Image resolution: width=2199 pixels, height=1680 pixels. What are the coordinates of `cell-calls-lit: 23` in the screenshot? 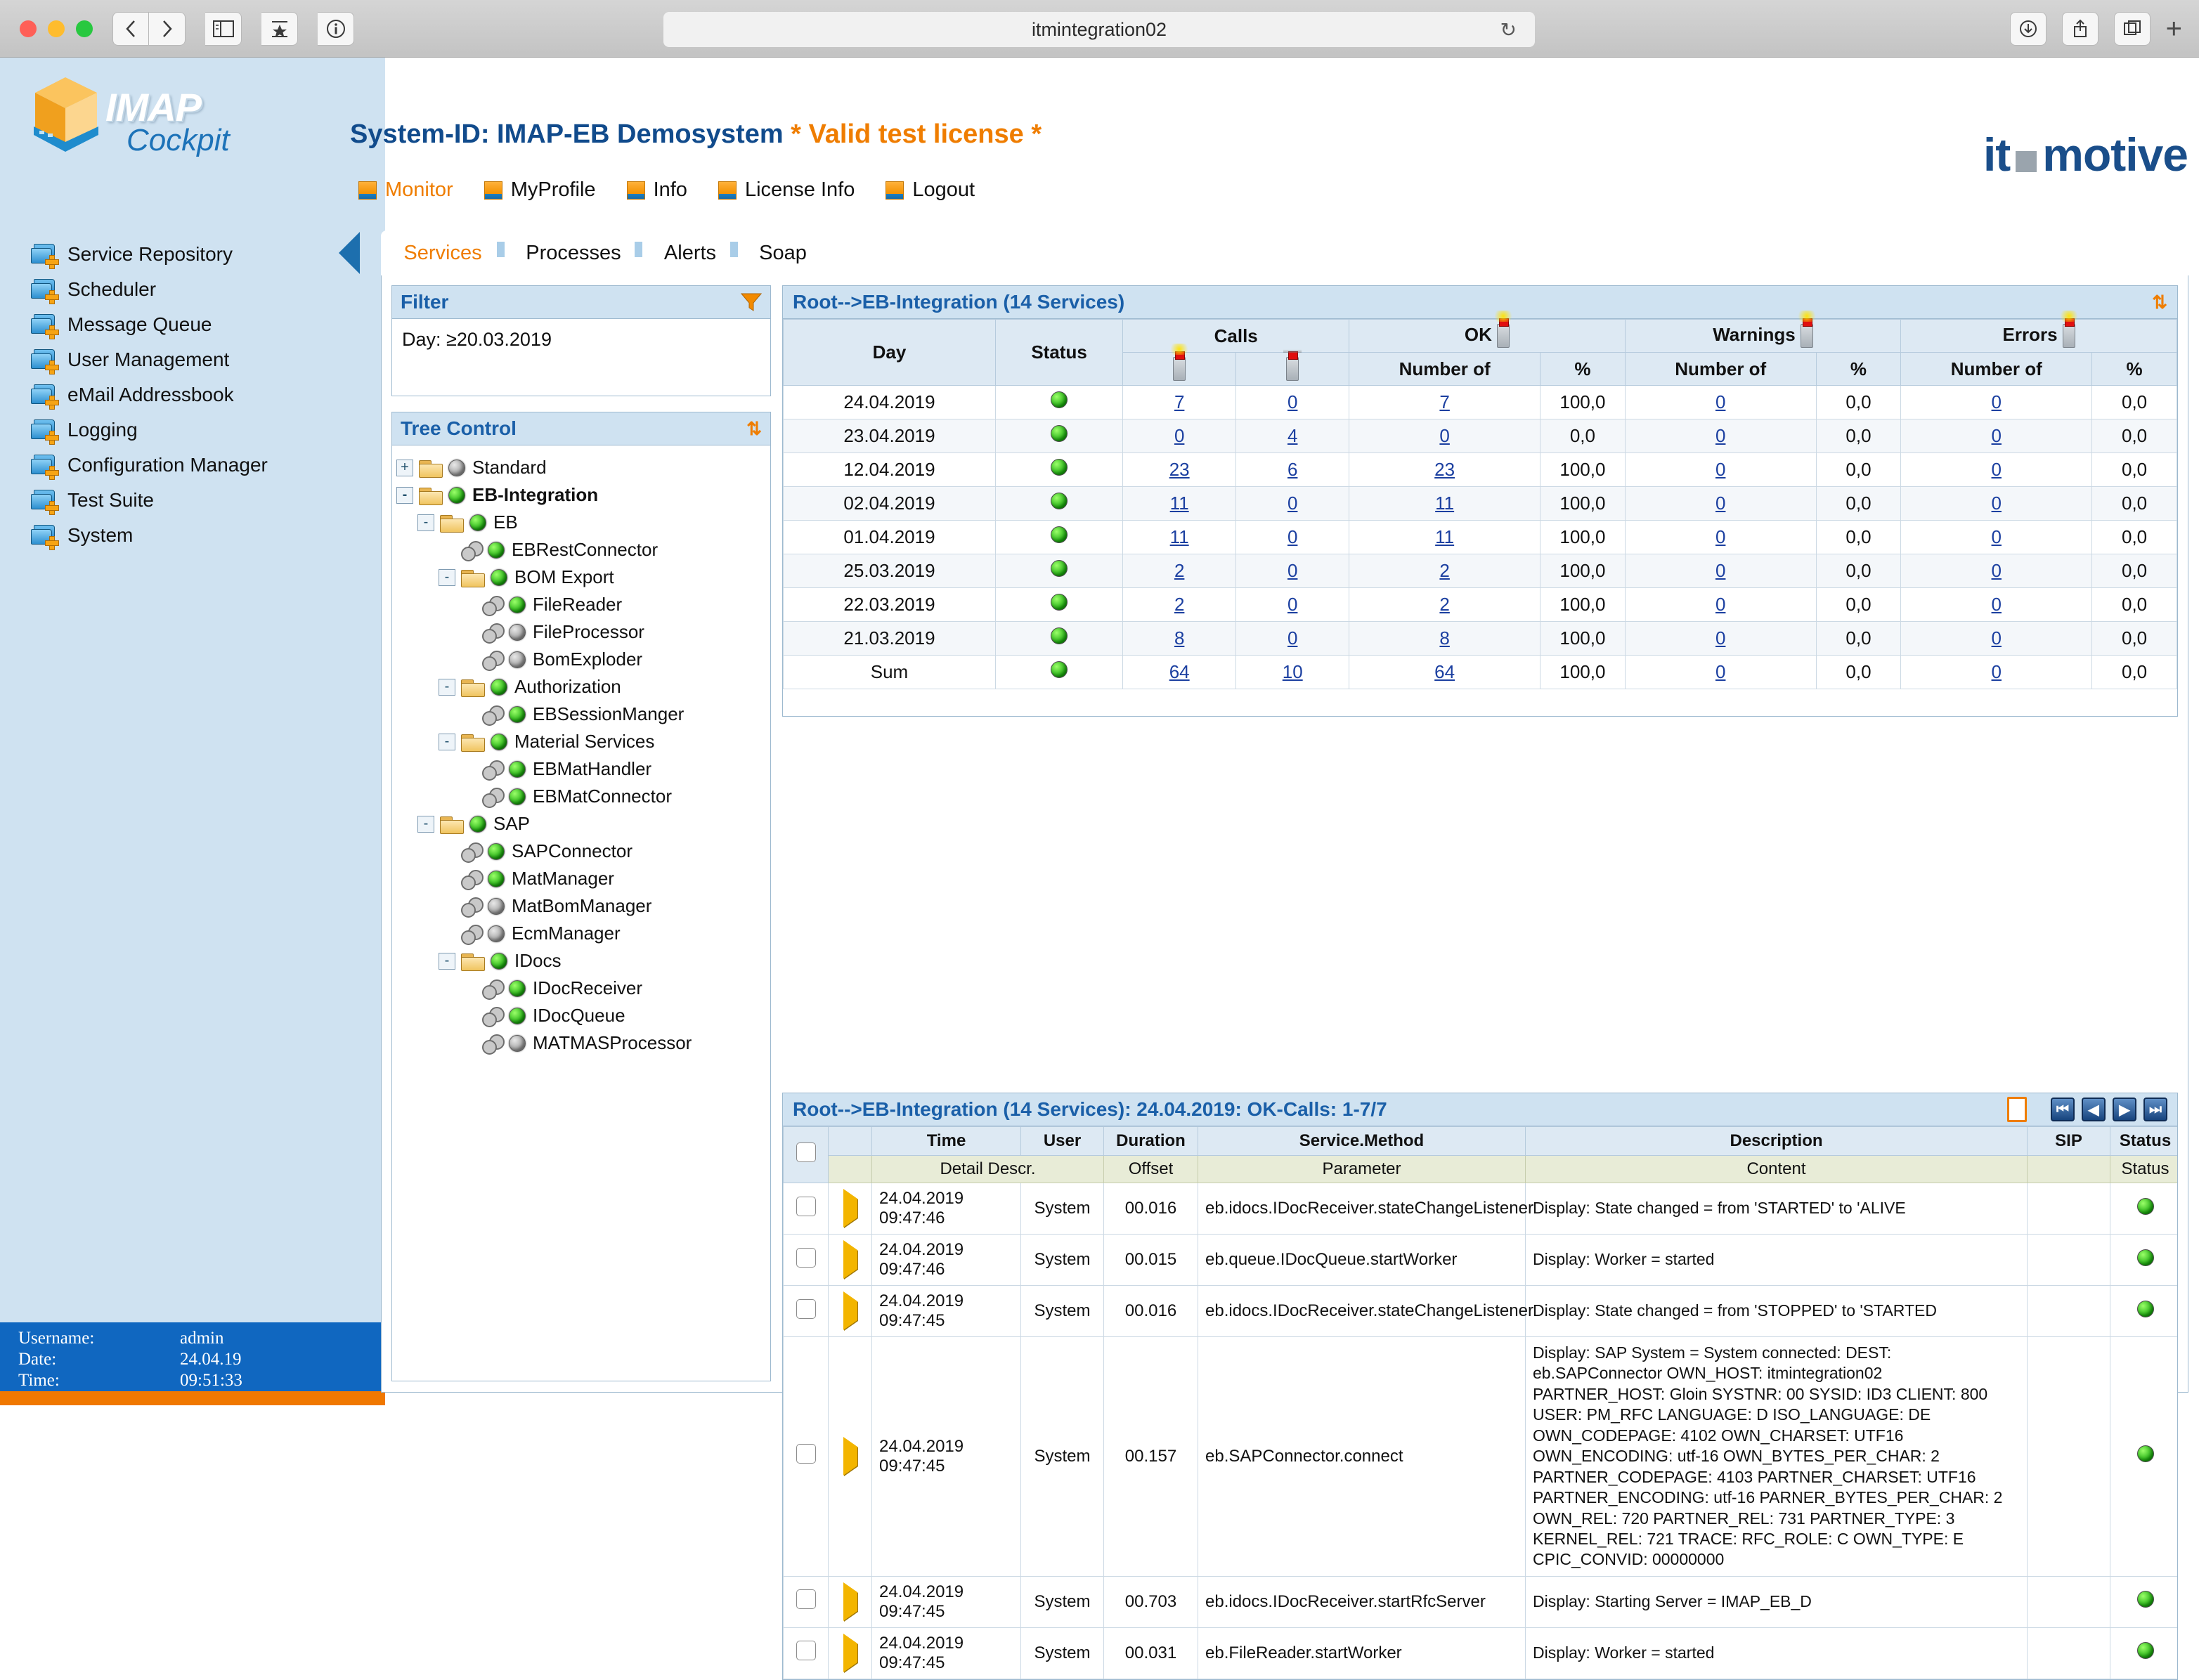 It's located at (1179, 470).